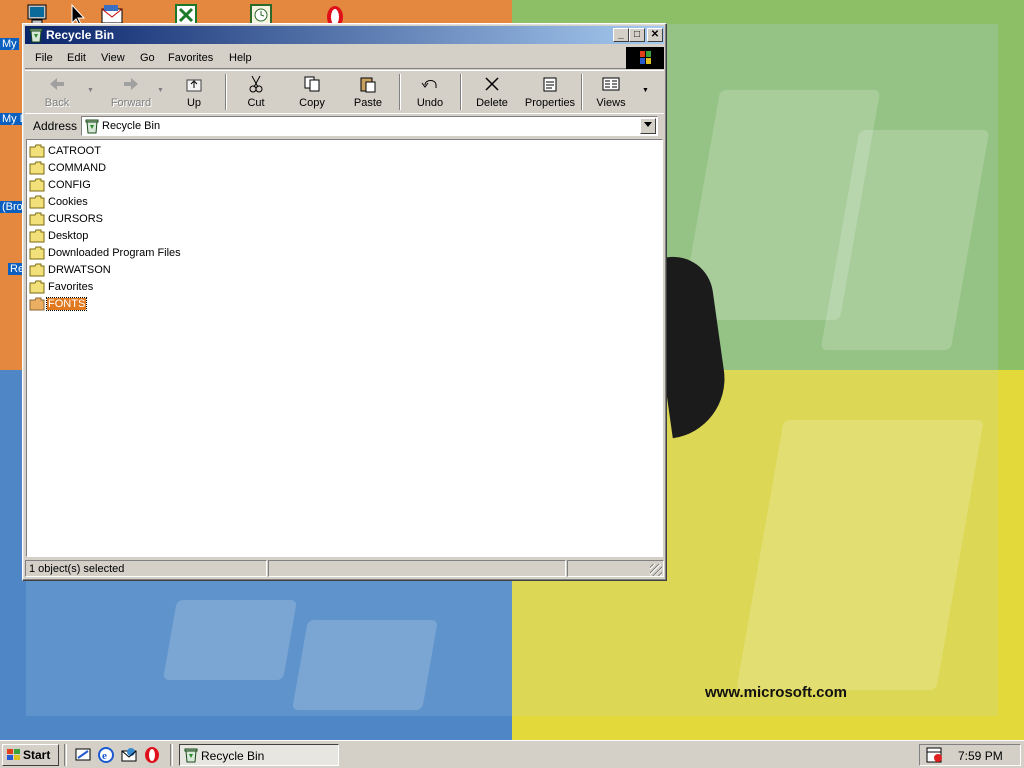 The image size is (1024, 768). Describe the element at coordinates (114, 253) in the screenshot. I see `file-name: Downloaded Program Files` at that location.